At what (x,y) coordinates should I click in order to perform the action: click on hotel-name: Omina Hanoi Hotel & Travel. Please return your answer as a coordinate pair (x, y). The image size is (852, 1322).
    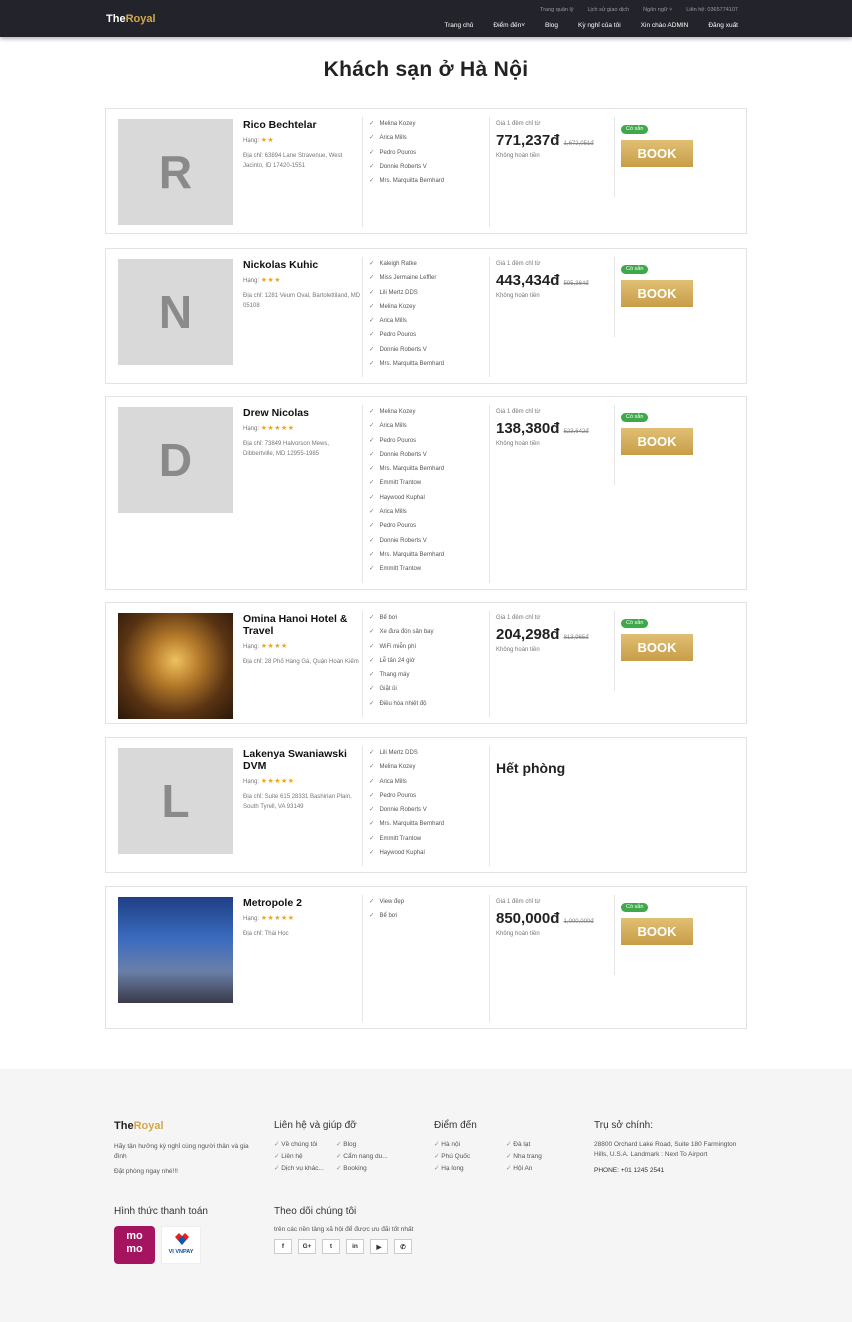
    Looking at the image, I should click on (302, 625).